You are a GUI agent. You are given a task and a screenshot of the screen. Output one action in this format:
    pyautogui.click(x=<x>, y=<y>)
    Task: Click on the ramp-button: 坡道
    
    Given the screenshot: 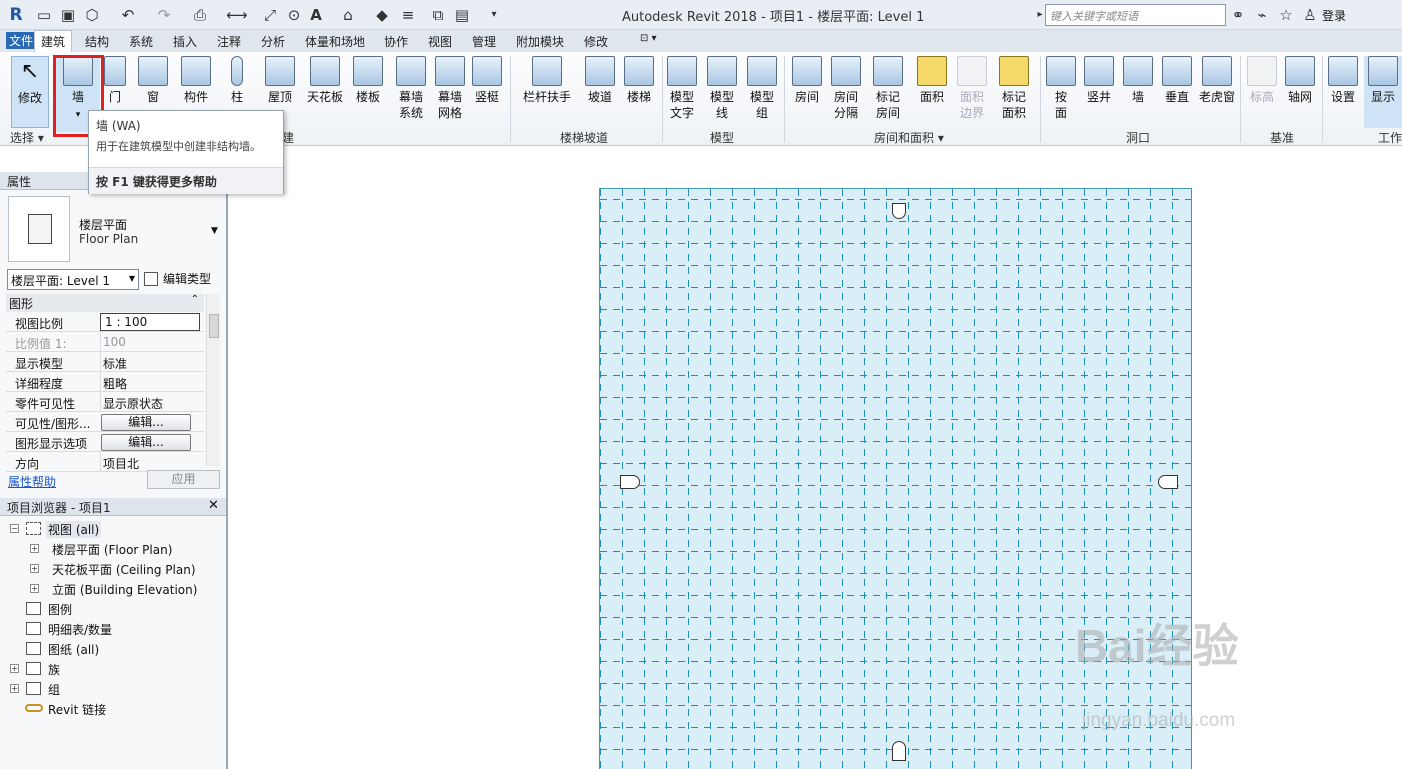 What is the action you would take?
    pyautogui.click(x=600, y=80)
    